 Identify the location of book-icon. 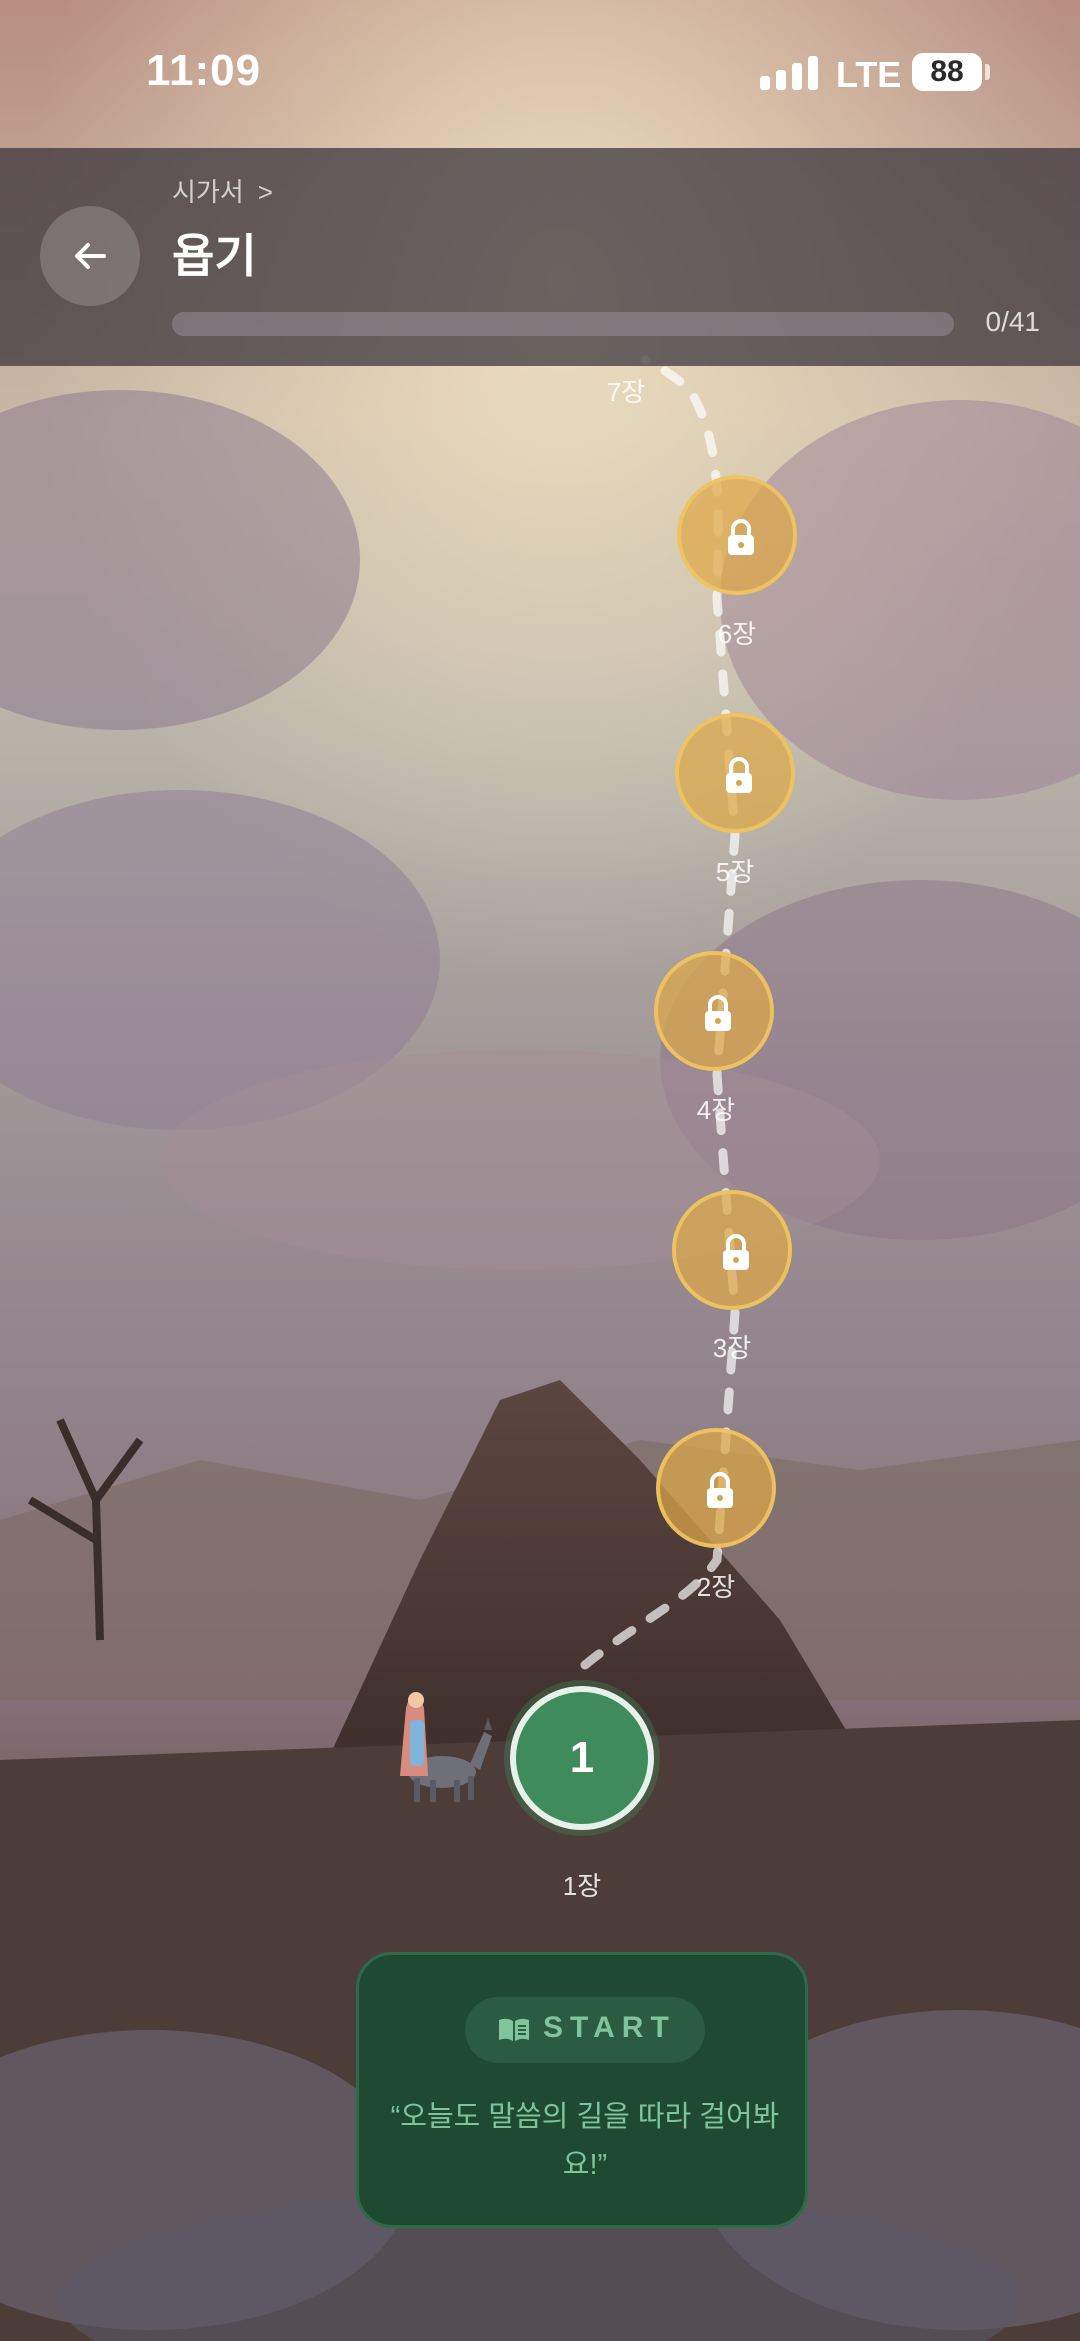
(514, 2029).